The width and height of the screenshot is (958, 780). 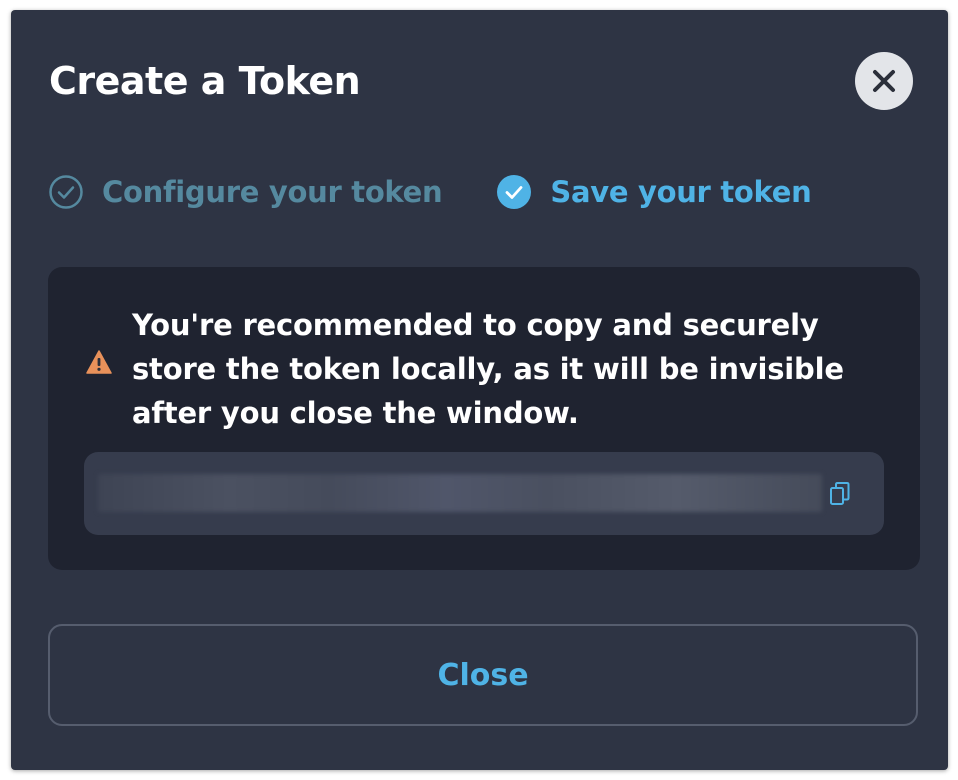 What do you see at coordinates (66, 192) in the screenshot?
I see `check-circle-outline-icon` at bounding box center [66, 192].